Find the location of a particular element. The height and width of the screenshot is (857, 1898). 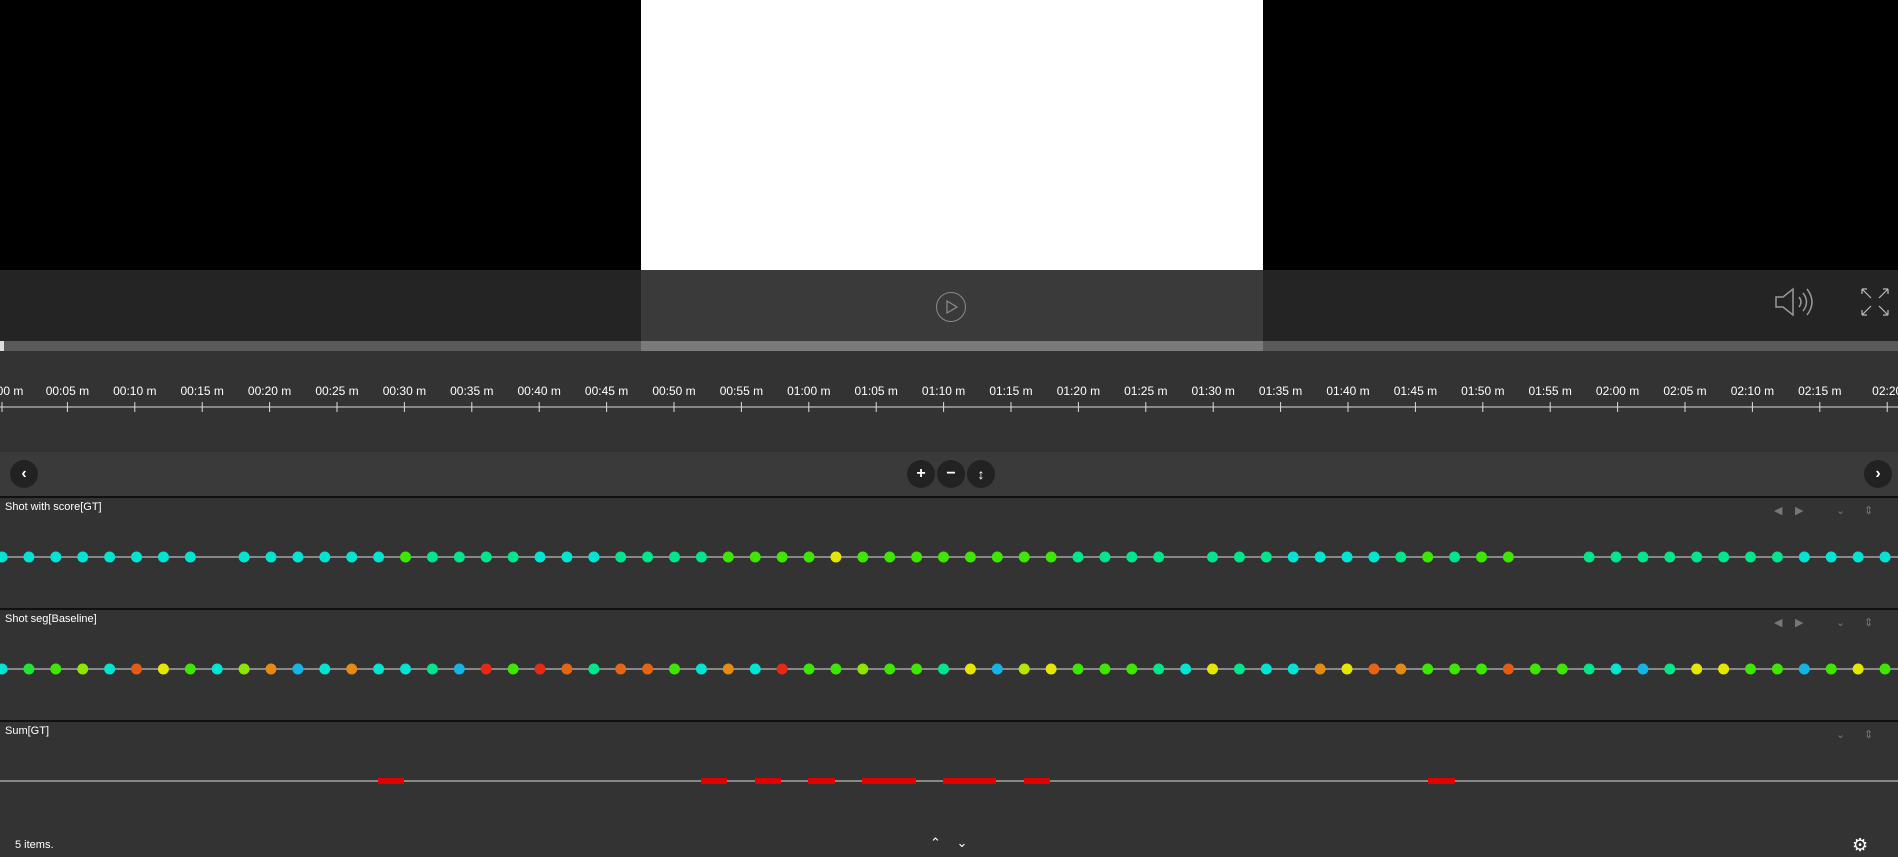

zoom-out-button: − is located at coordinates (951, 474).